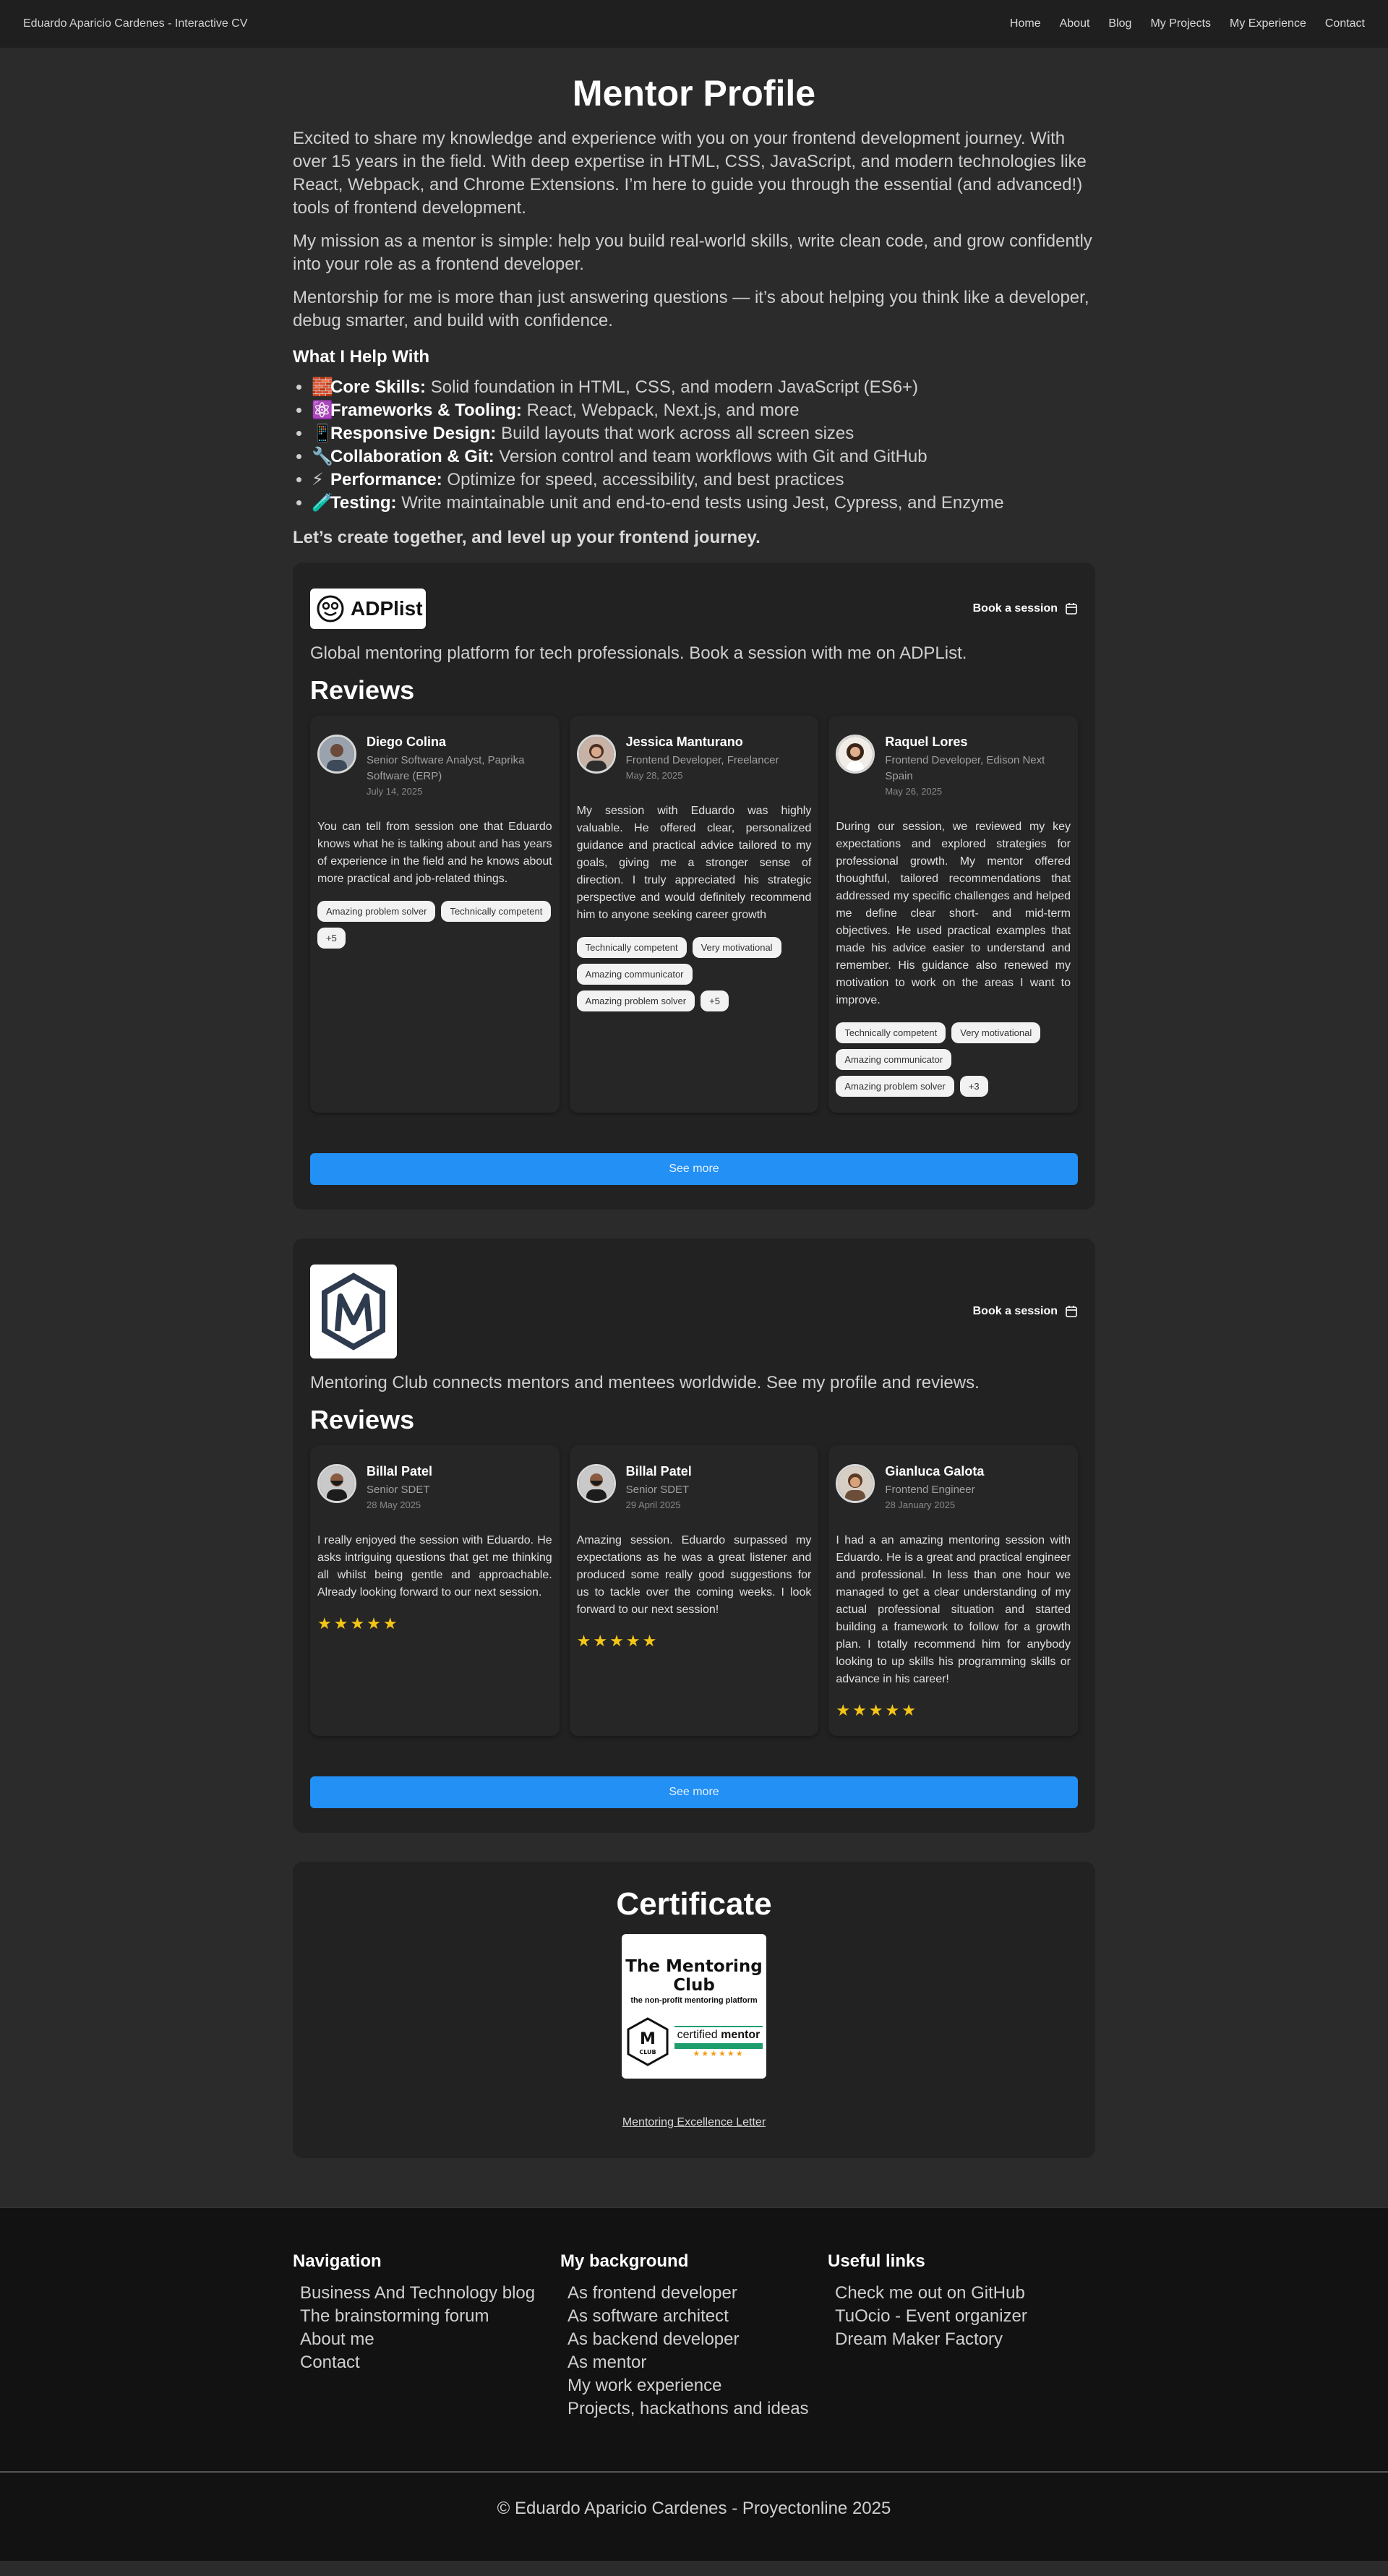 This screenshot has height=2576, width=1388. Describe the element at coordinates (647, 2052) in the screenshot. I see `badge-word: CLUB` at that location.